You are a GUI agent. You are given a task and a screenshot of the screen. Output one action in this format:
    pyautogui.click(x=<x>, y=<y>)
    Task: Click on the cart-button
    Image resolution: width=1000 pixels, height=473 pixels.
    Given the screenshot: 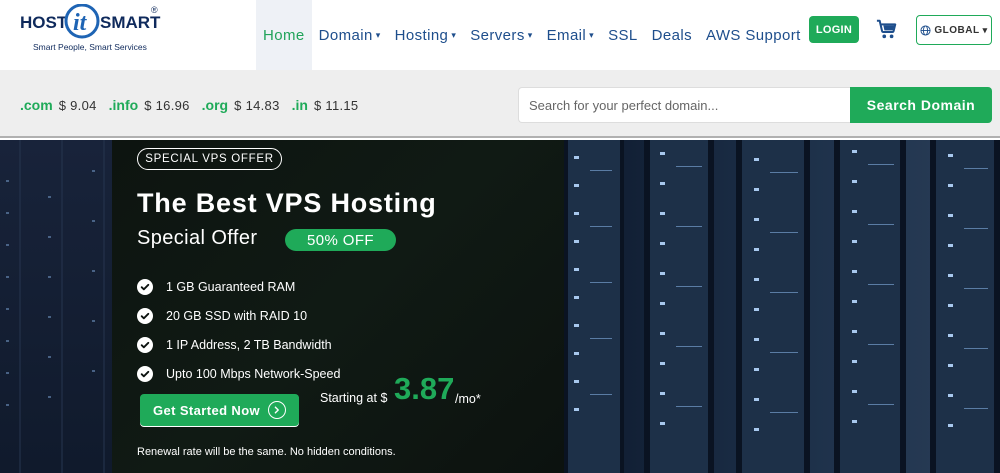 What is the action you would take?
    pyautogui.click(x=887, y=29)
    